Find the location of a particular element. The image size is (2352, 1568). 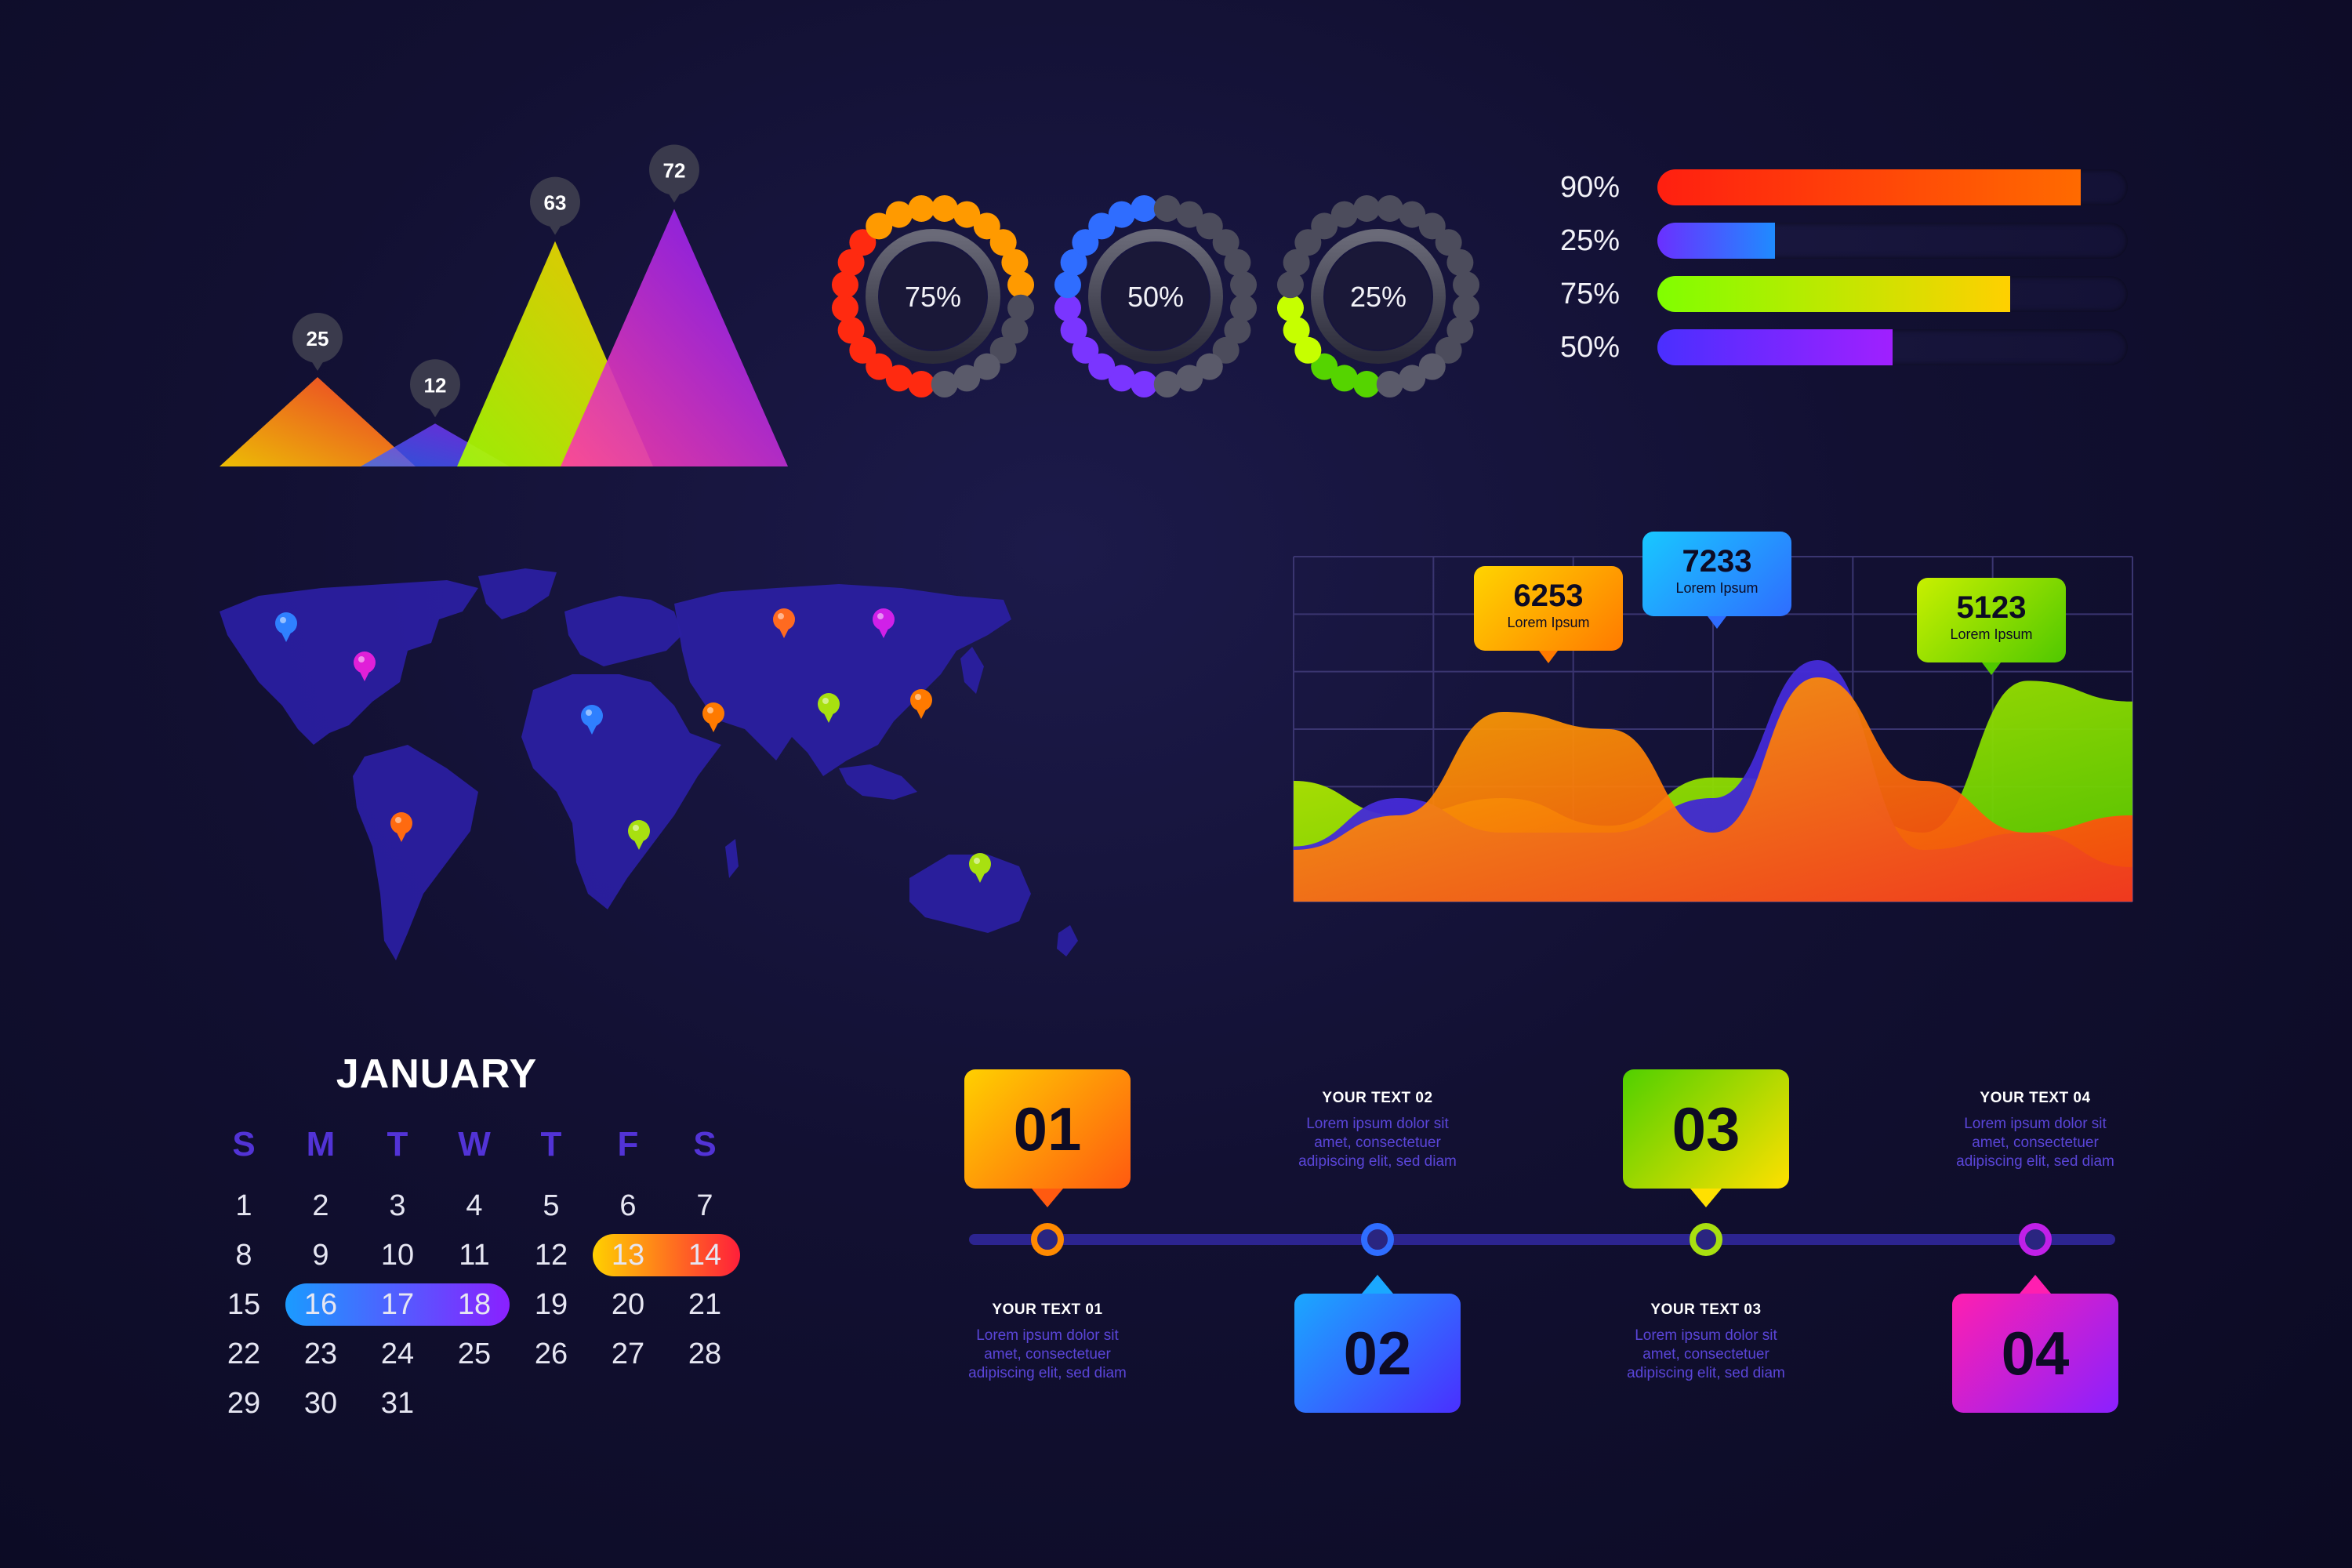

calendar-day: 5 is located at coordinates (551, 1206).